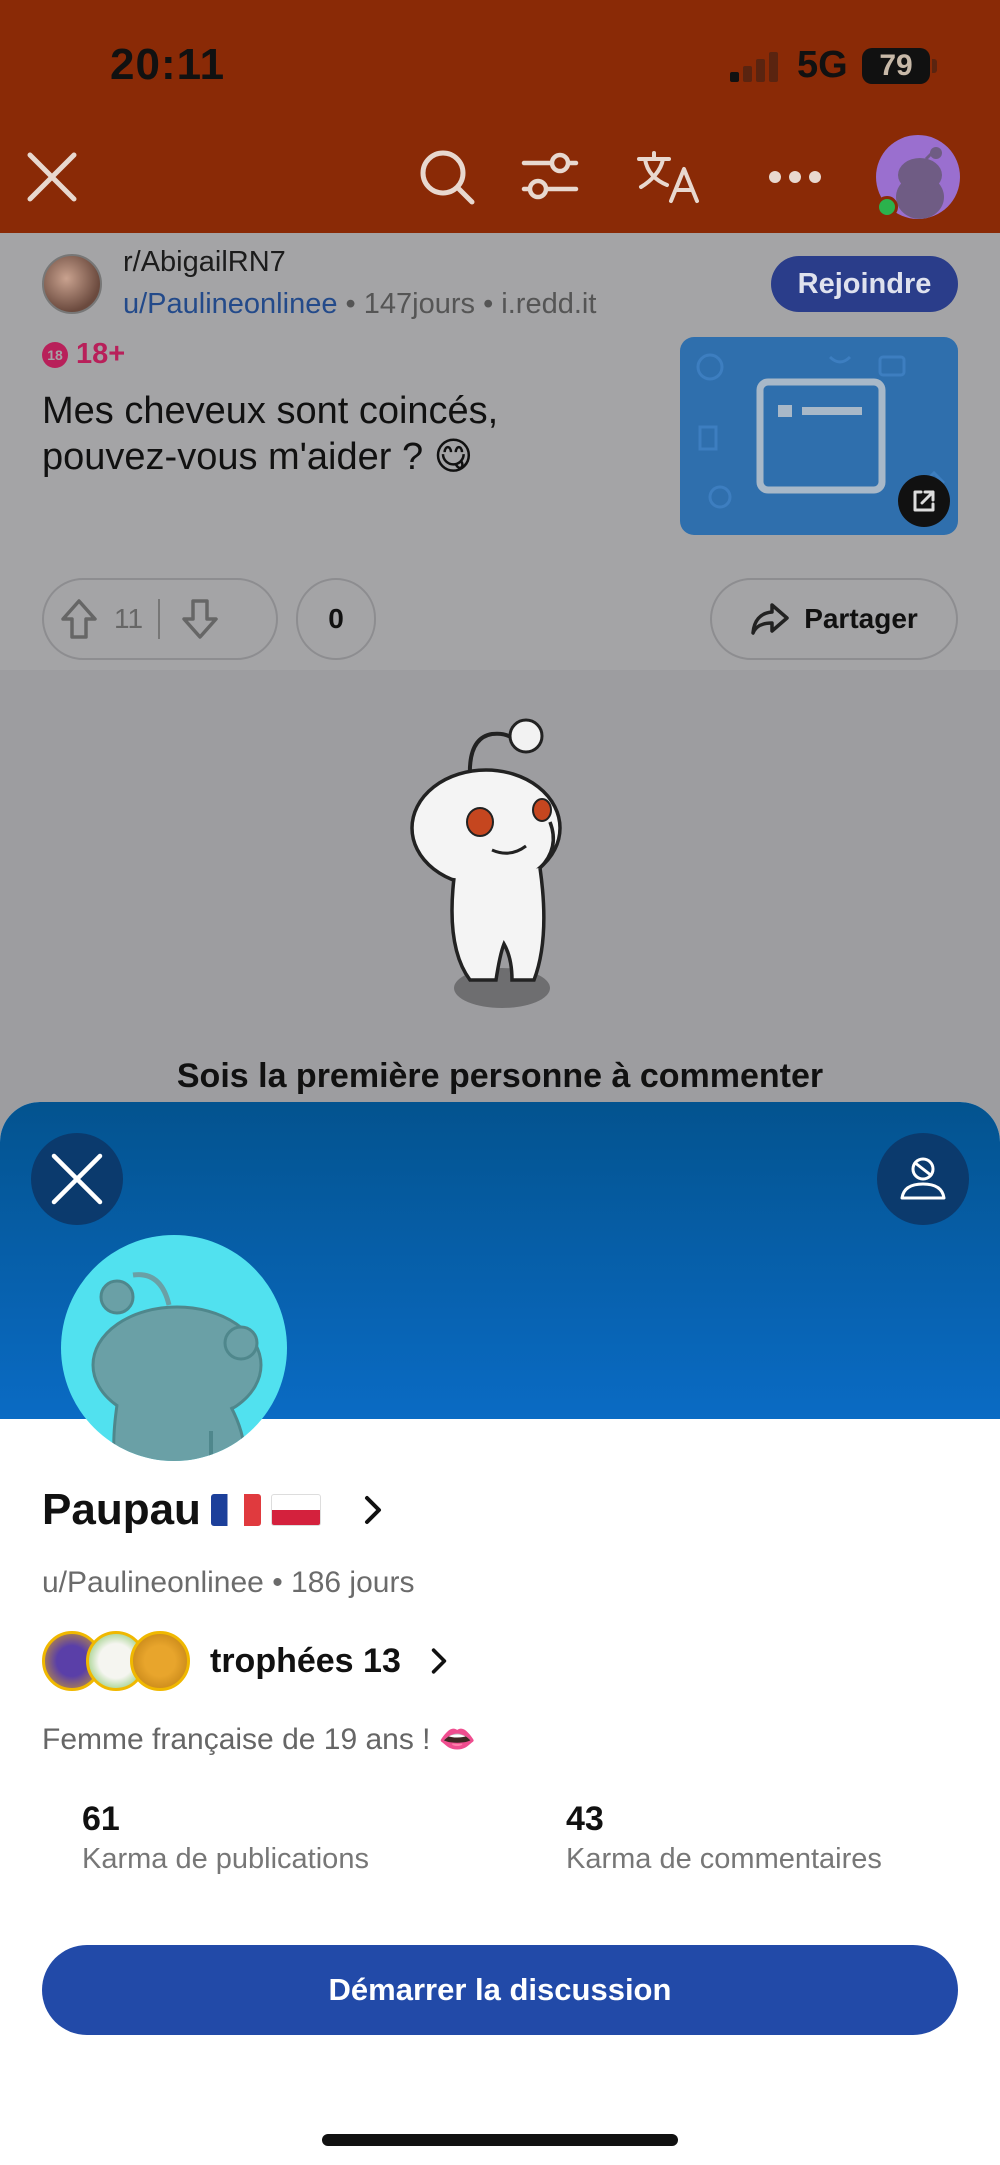  I want to click on comment-karma-label: Karma de commentaires, so click(724, 1859).